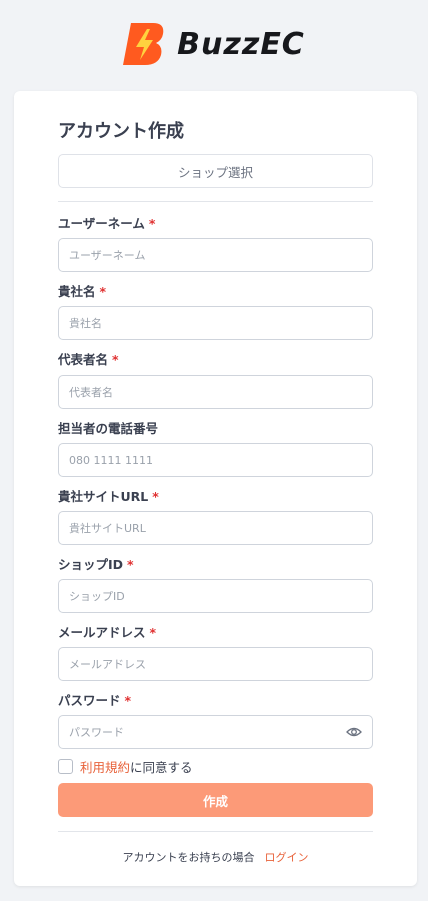 Image resolution: width=428 pixels, height=901 pixels. I want to click on representative-label: 代表者名 *, so click(88, 359).